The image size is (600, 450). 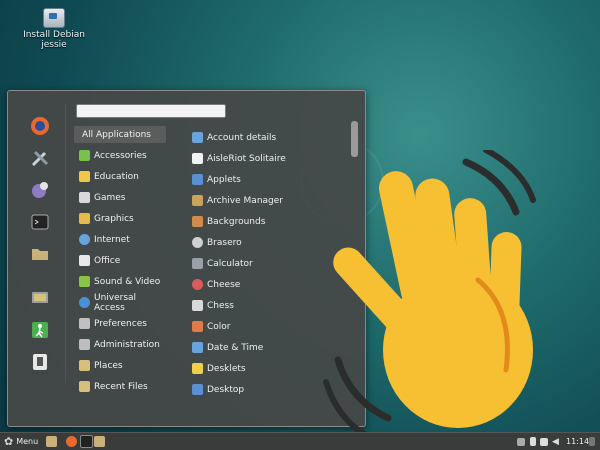 I want to click on category-recent-files: Recent Files, so click(x=120, y=386).